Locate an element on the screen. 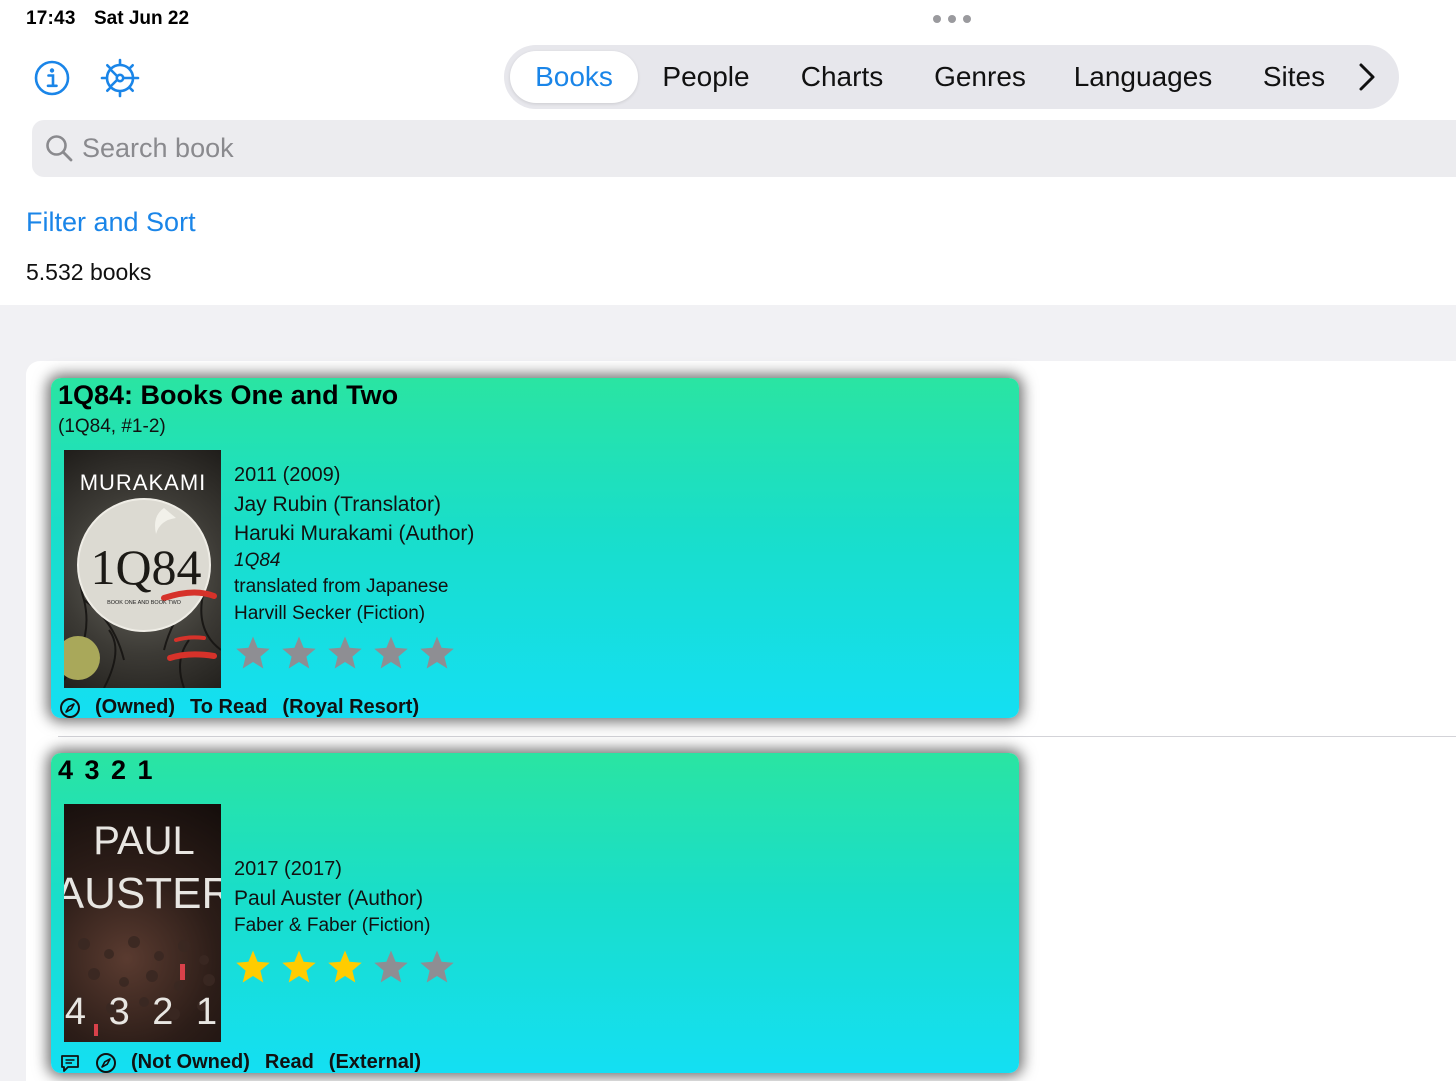 The image size is (1456, 1081). cover-title: 4 3 2 1 is located at coordinates (143, 1012).